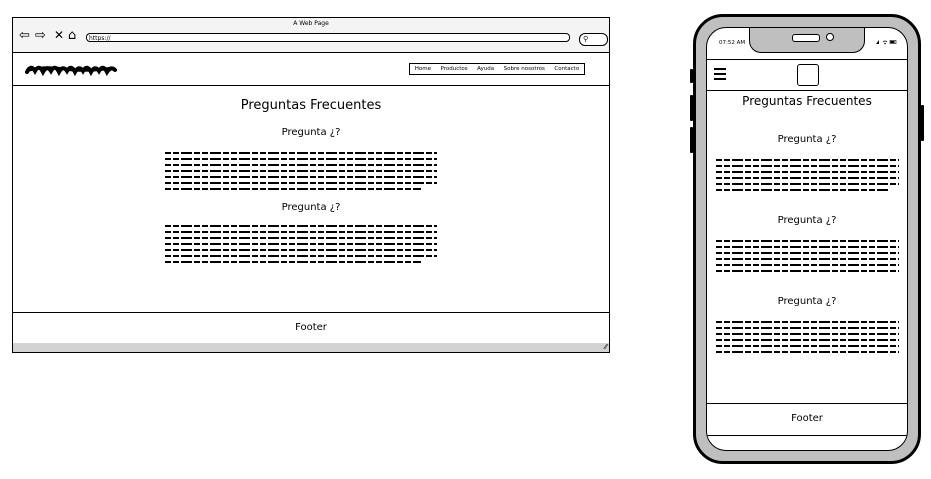 The image size is (931, 479). I want to click on nav-productos: Productos, so click(454, 69).